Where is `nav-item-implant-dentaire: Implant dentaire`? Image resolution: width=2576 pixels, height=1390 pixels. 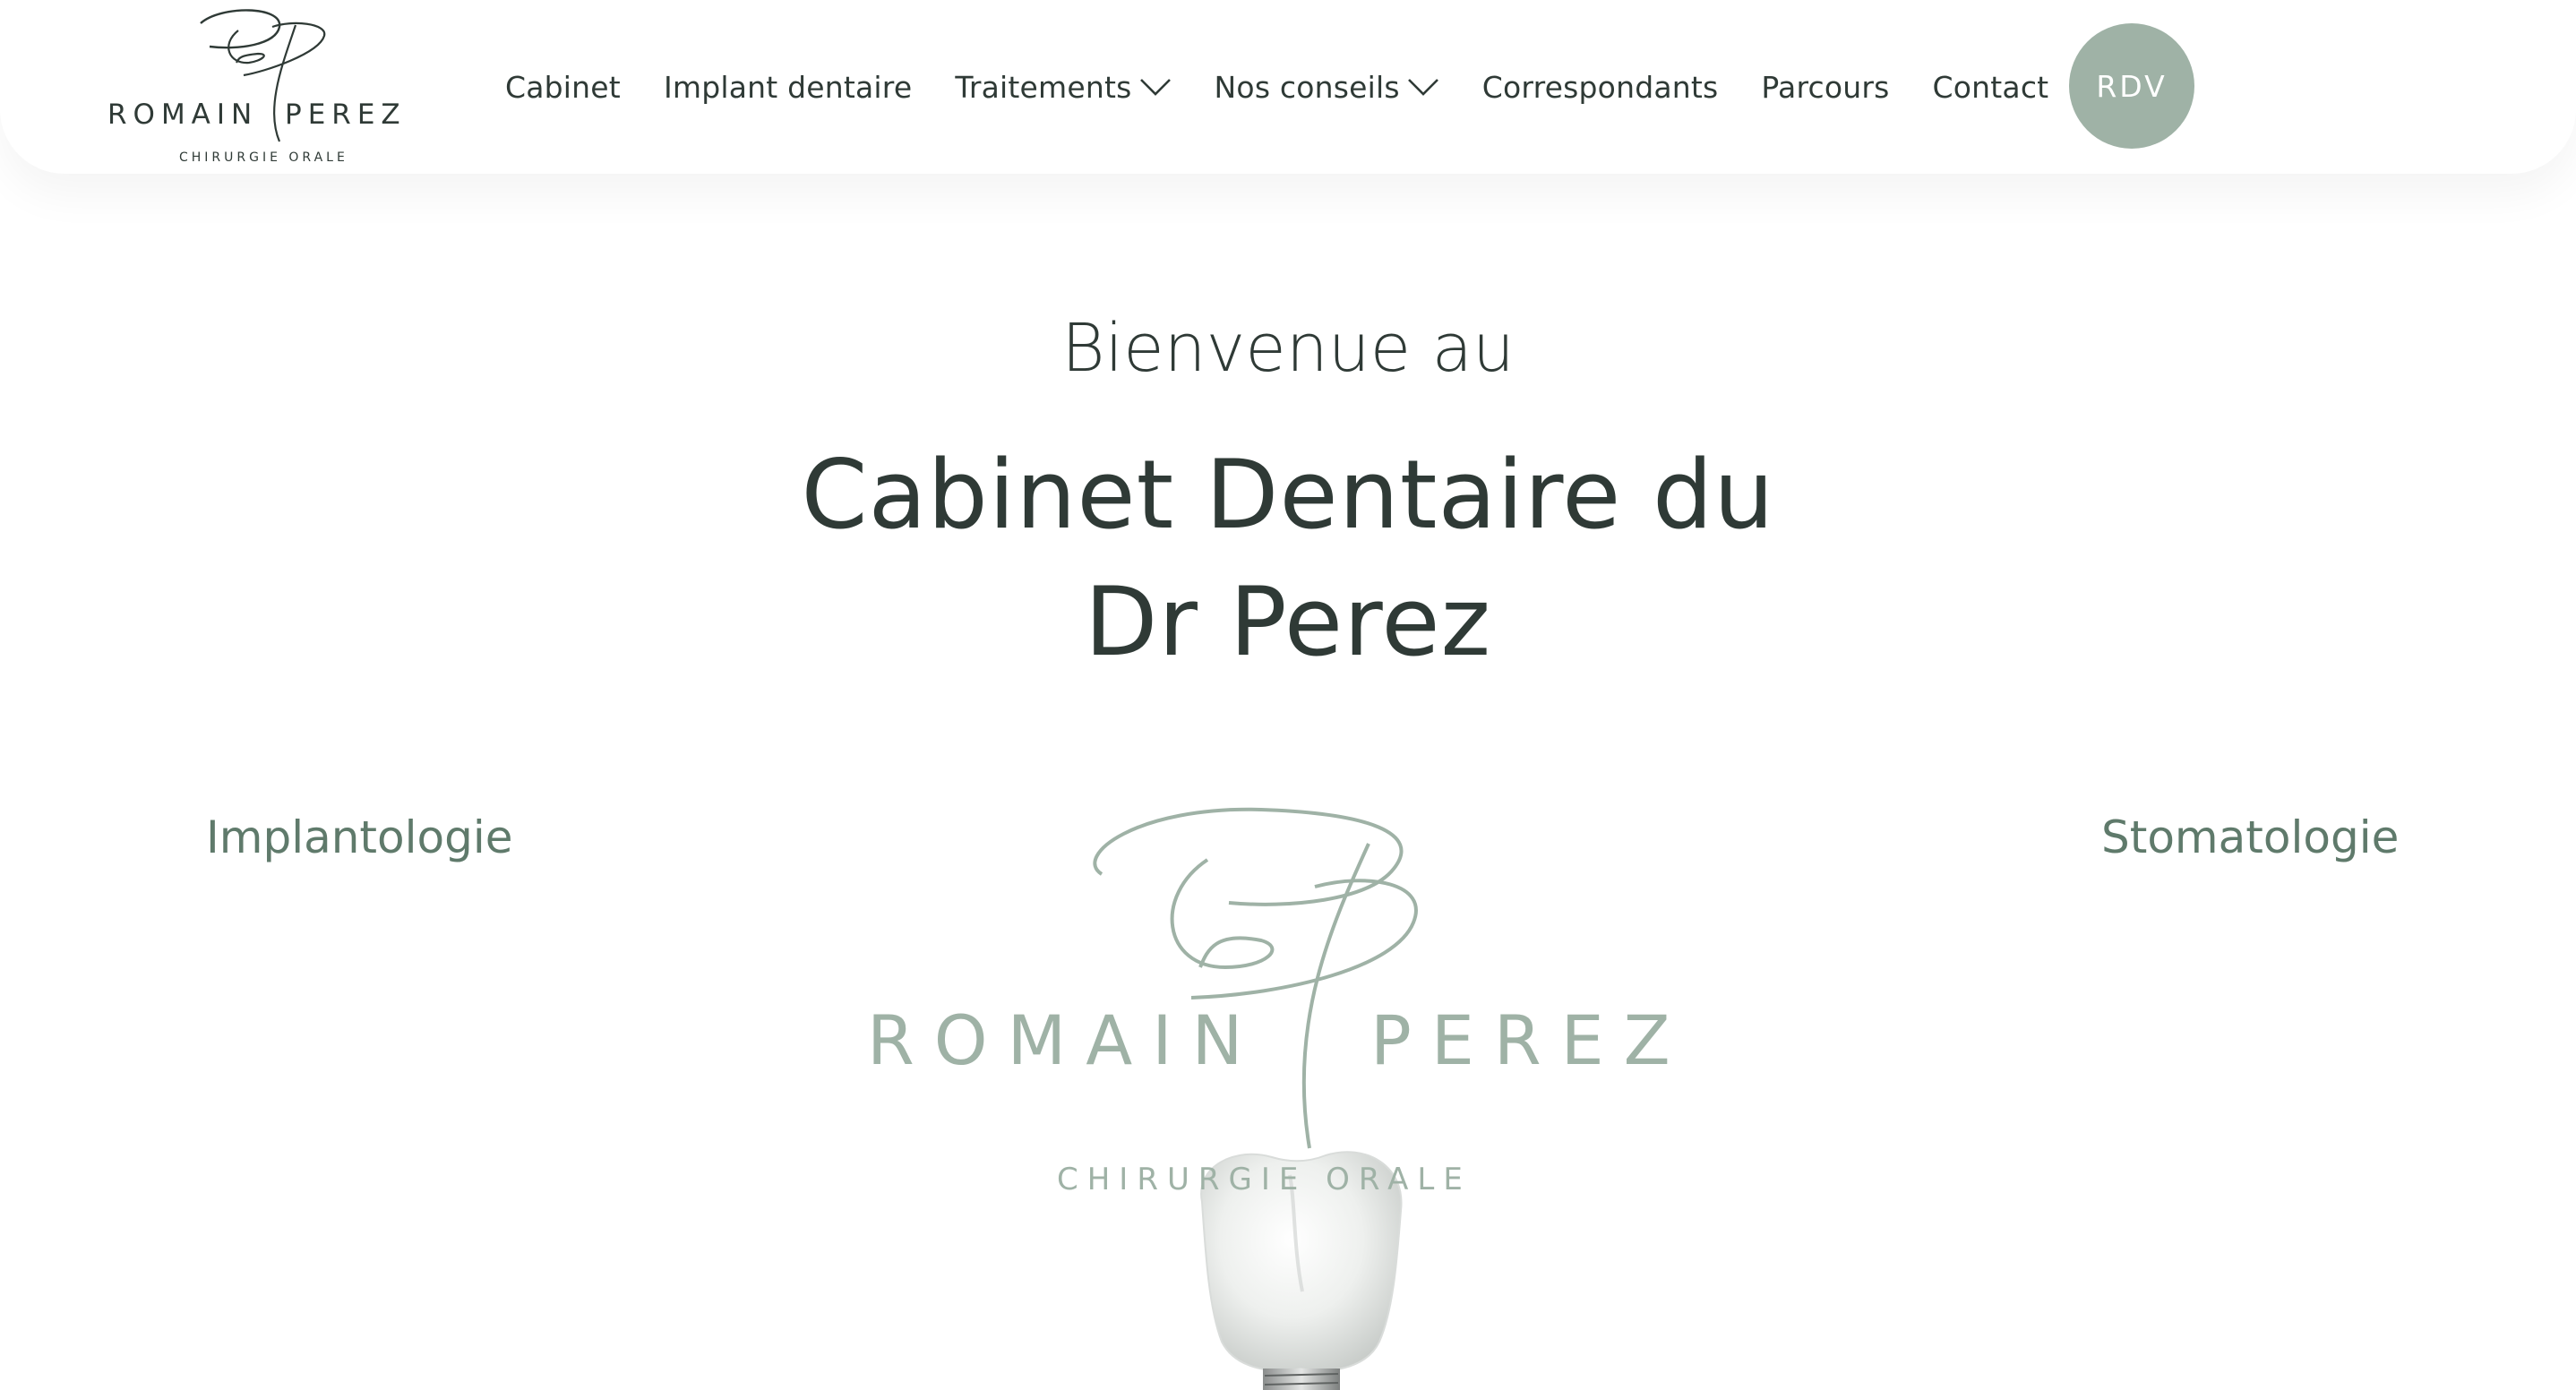 nav-item-implant-dentaire: Implant dentaire is located at coordinates (788, 87).